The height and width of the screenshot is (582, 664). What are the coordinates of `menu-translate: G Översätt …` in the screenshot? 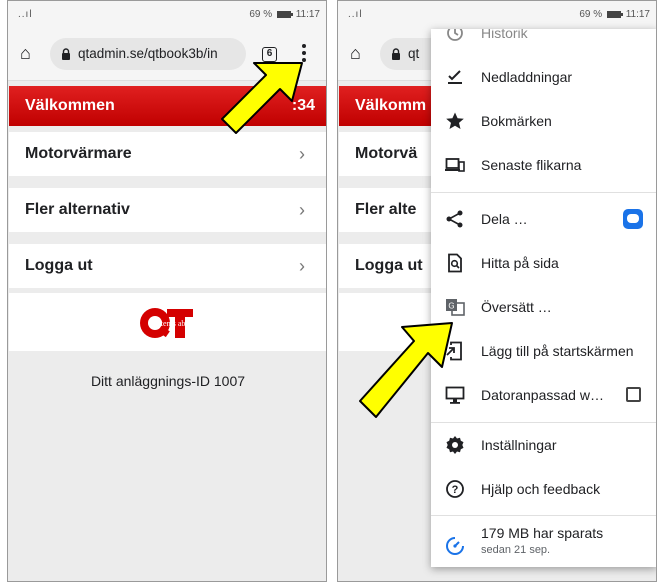 It's located at (543, 307).